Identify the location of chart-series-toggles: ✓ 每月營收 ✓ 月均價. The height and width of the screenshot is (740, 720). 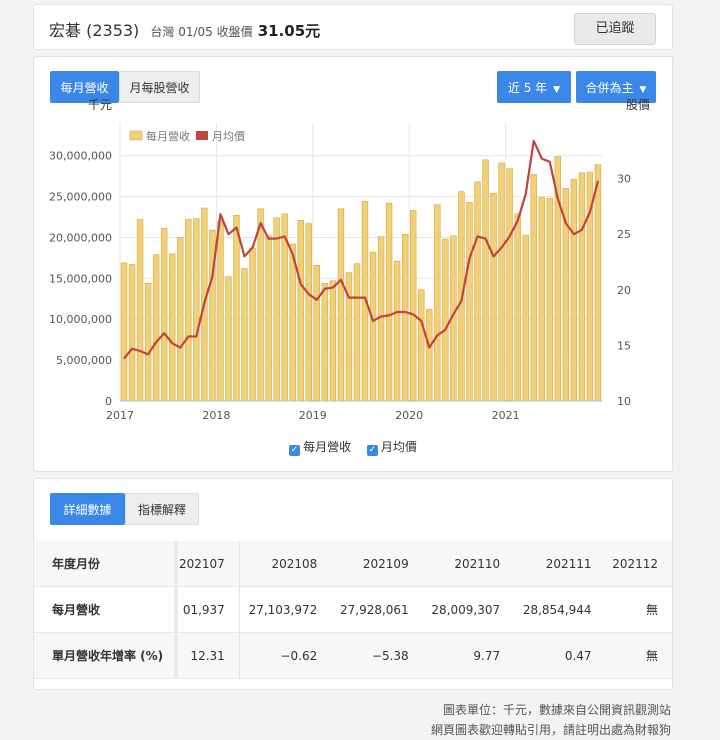
(353, 447).